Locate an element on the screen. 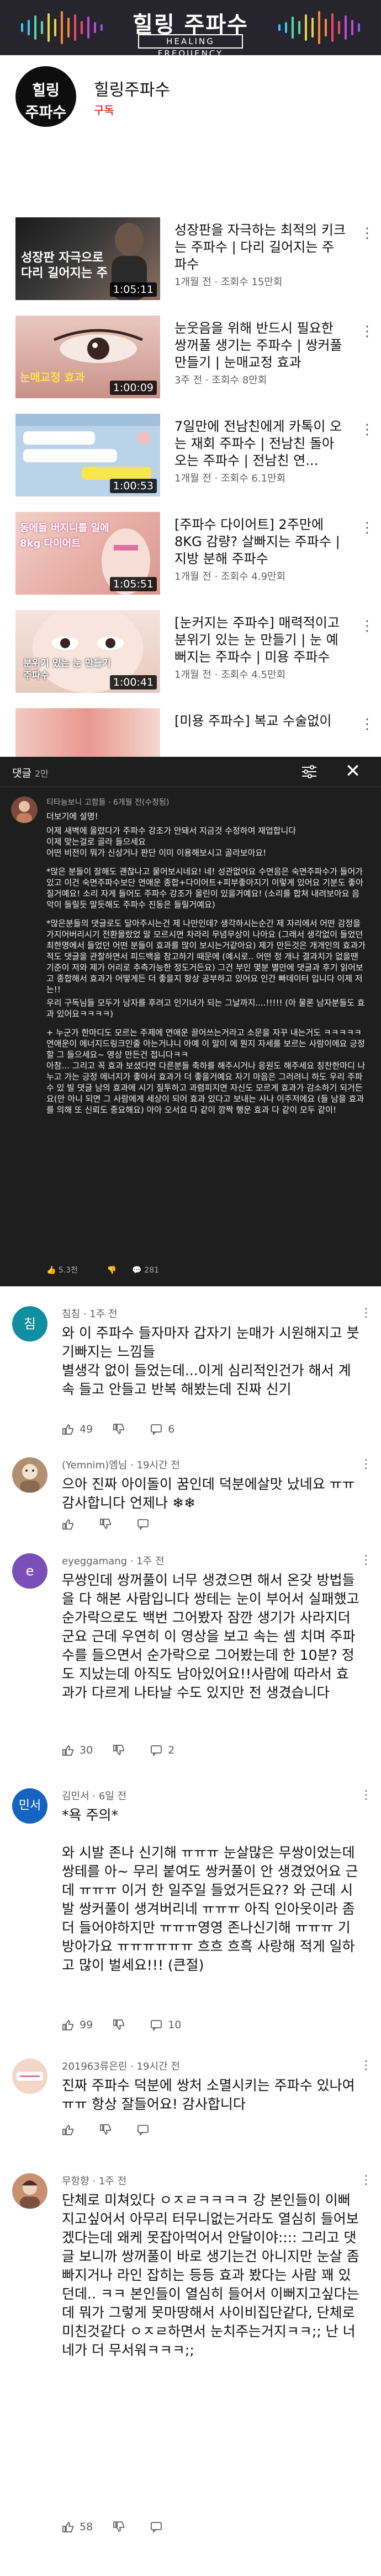 The height and width of the screenshot is (2576, 381). video-title: 성장판을 자극하는 최적의 키크는 주파수 | 다리 길어지는 주파수 is located at coordinates (260, 247).